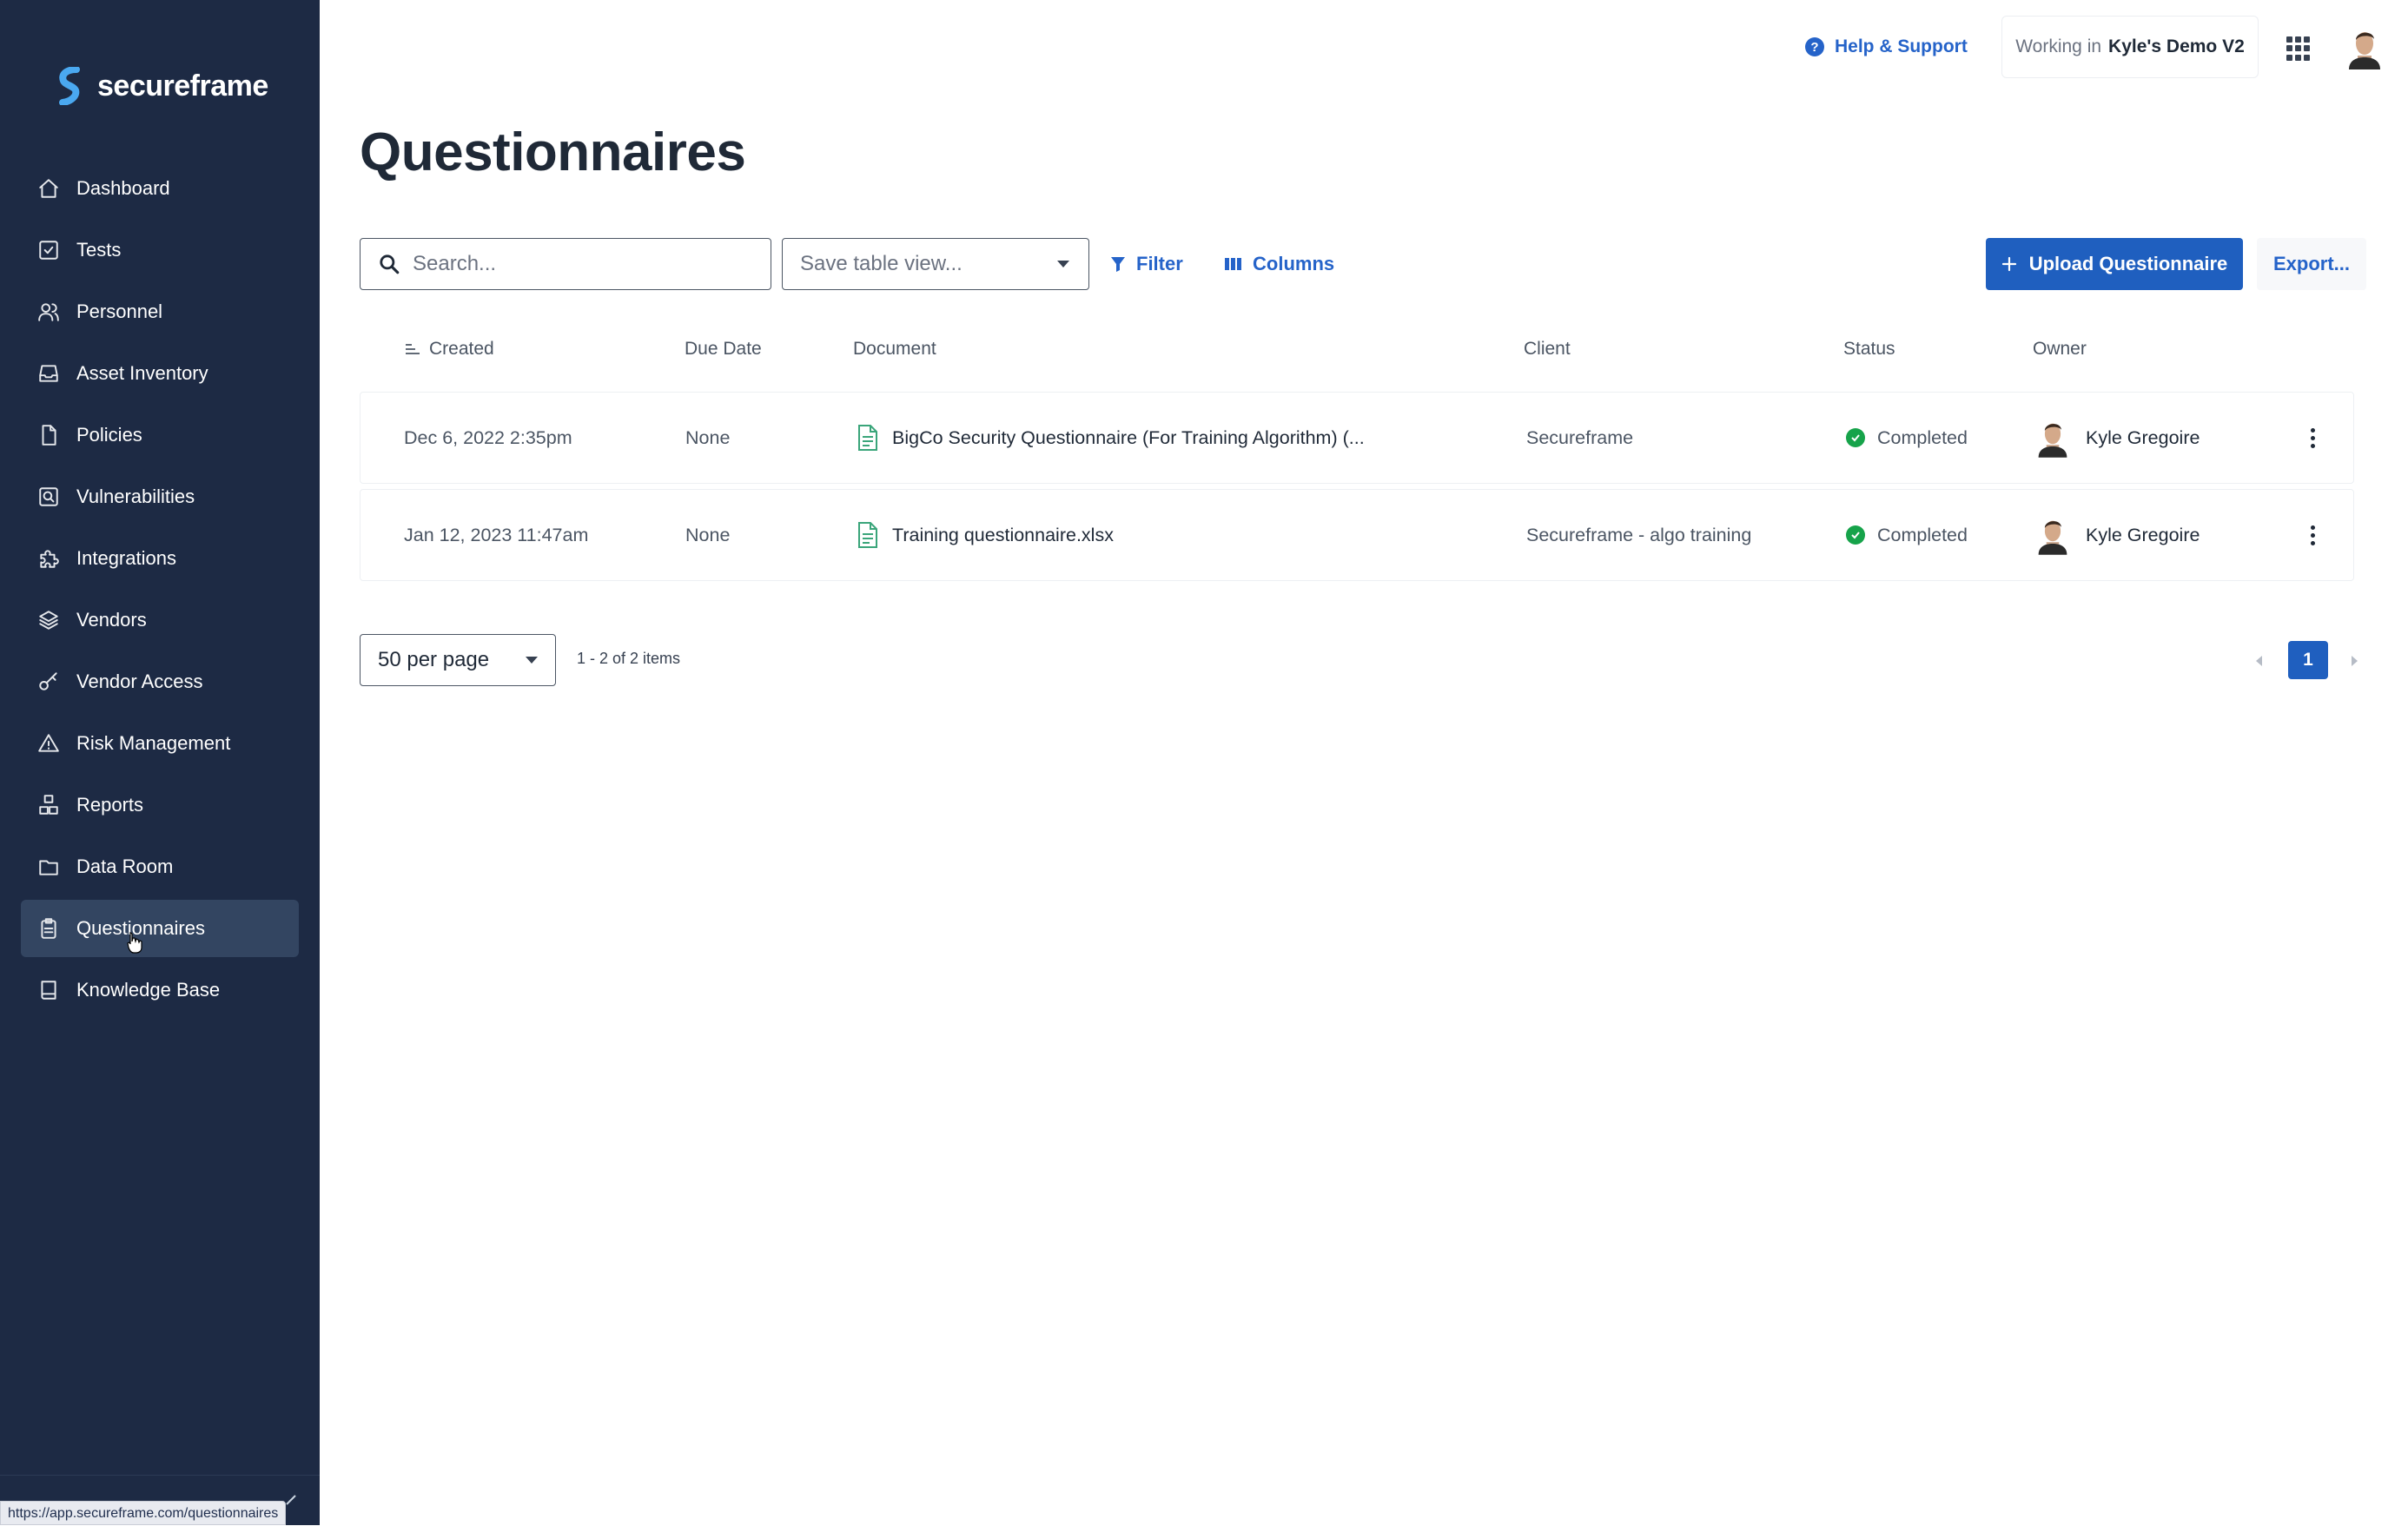 The height and width of the screenshot is (1526, 2408). I want to click on page-number-button: 1, so click(2308, 660).